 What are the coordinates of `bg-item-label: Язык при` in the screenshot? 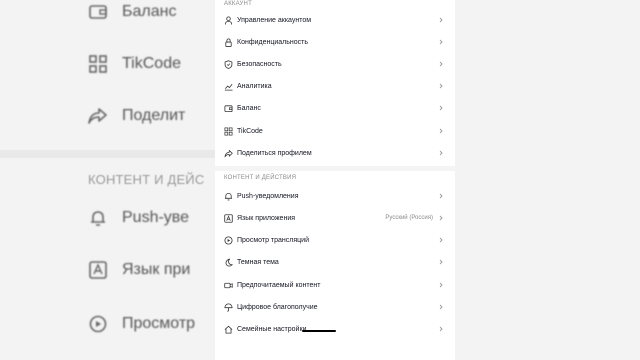 It's located at (156, 269).